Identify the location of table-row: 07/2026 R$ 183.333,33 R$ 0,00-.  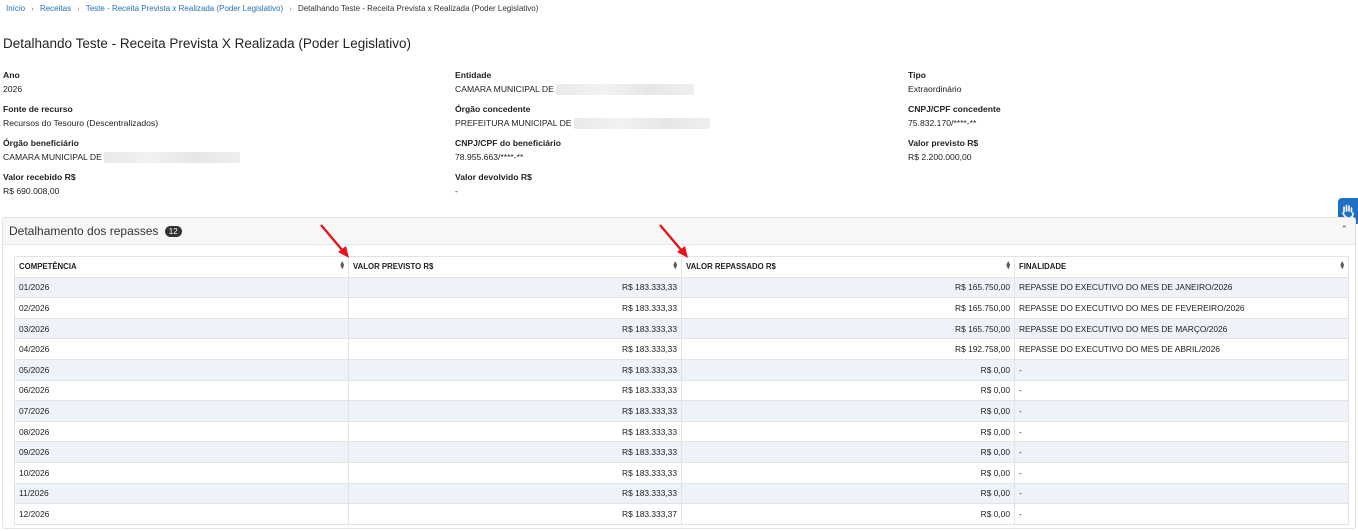
(681, 411).